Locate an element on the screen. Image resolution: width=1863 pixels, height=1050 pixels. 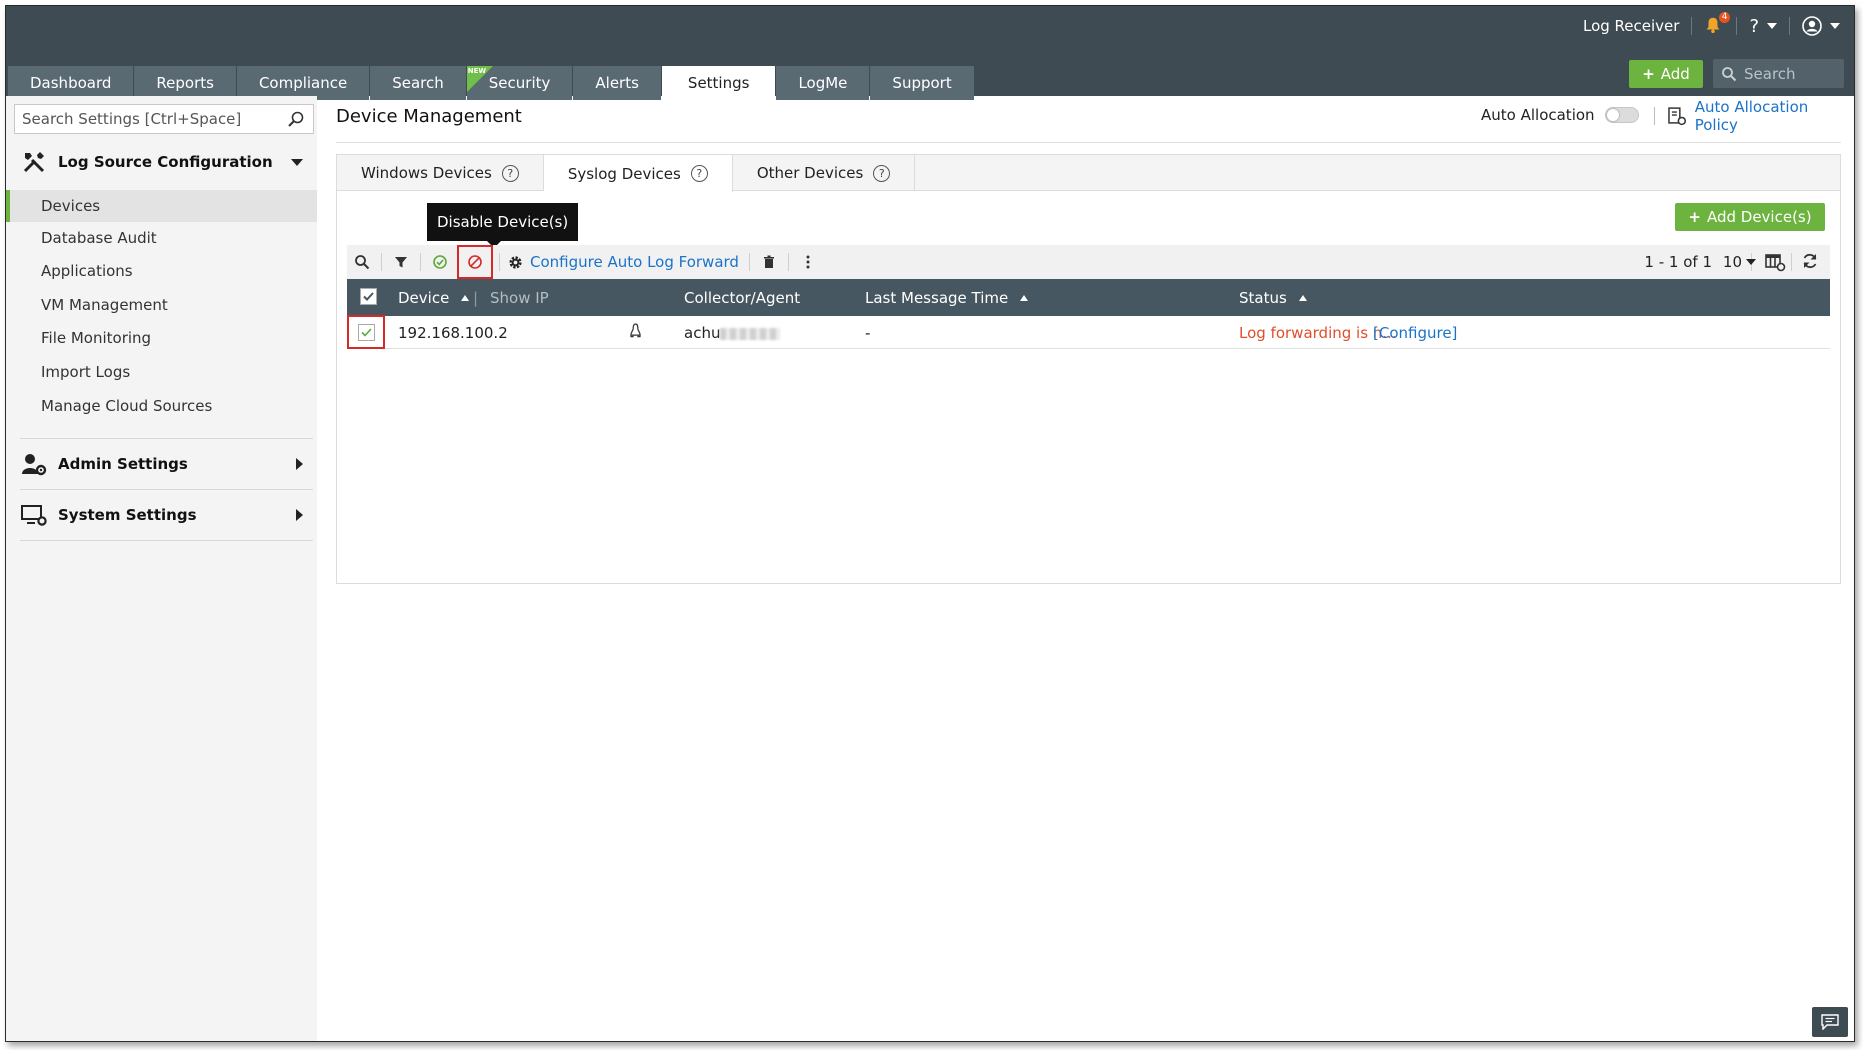
auto-allocation: Auto Allocation is located at coordinates (1560, 115).